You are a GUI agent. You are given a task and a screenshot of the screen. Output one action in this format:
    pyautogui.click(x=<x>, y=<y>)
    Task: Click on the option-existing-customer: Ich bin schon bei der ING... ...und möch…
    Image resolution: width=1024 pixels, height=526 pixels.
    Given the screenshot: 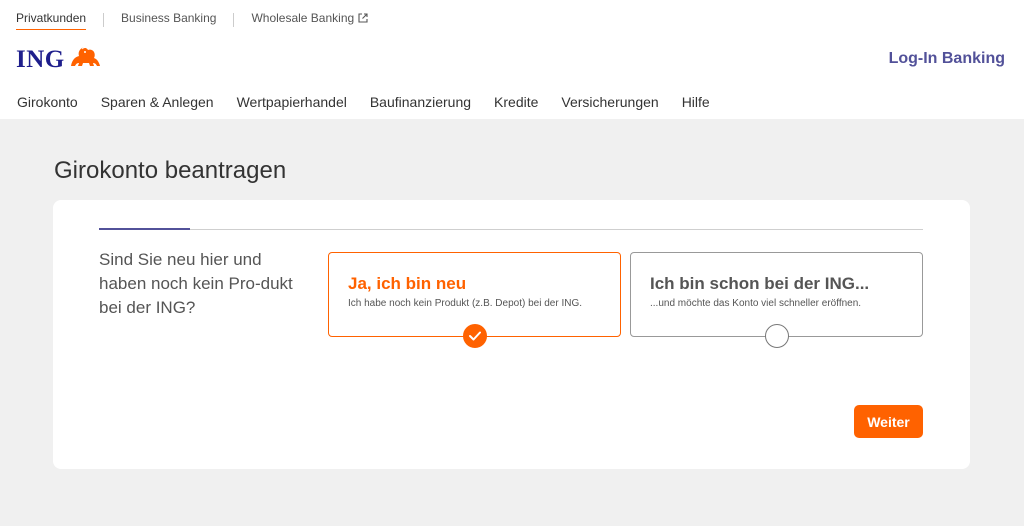 What is the action you would take?
    pyautogui.click(x=776, y=300)
    